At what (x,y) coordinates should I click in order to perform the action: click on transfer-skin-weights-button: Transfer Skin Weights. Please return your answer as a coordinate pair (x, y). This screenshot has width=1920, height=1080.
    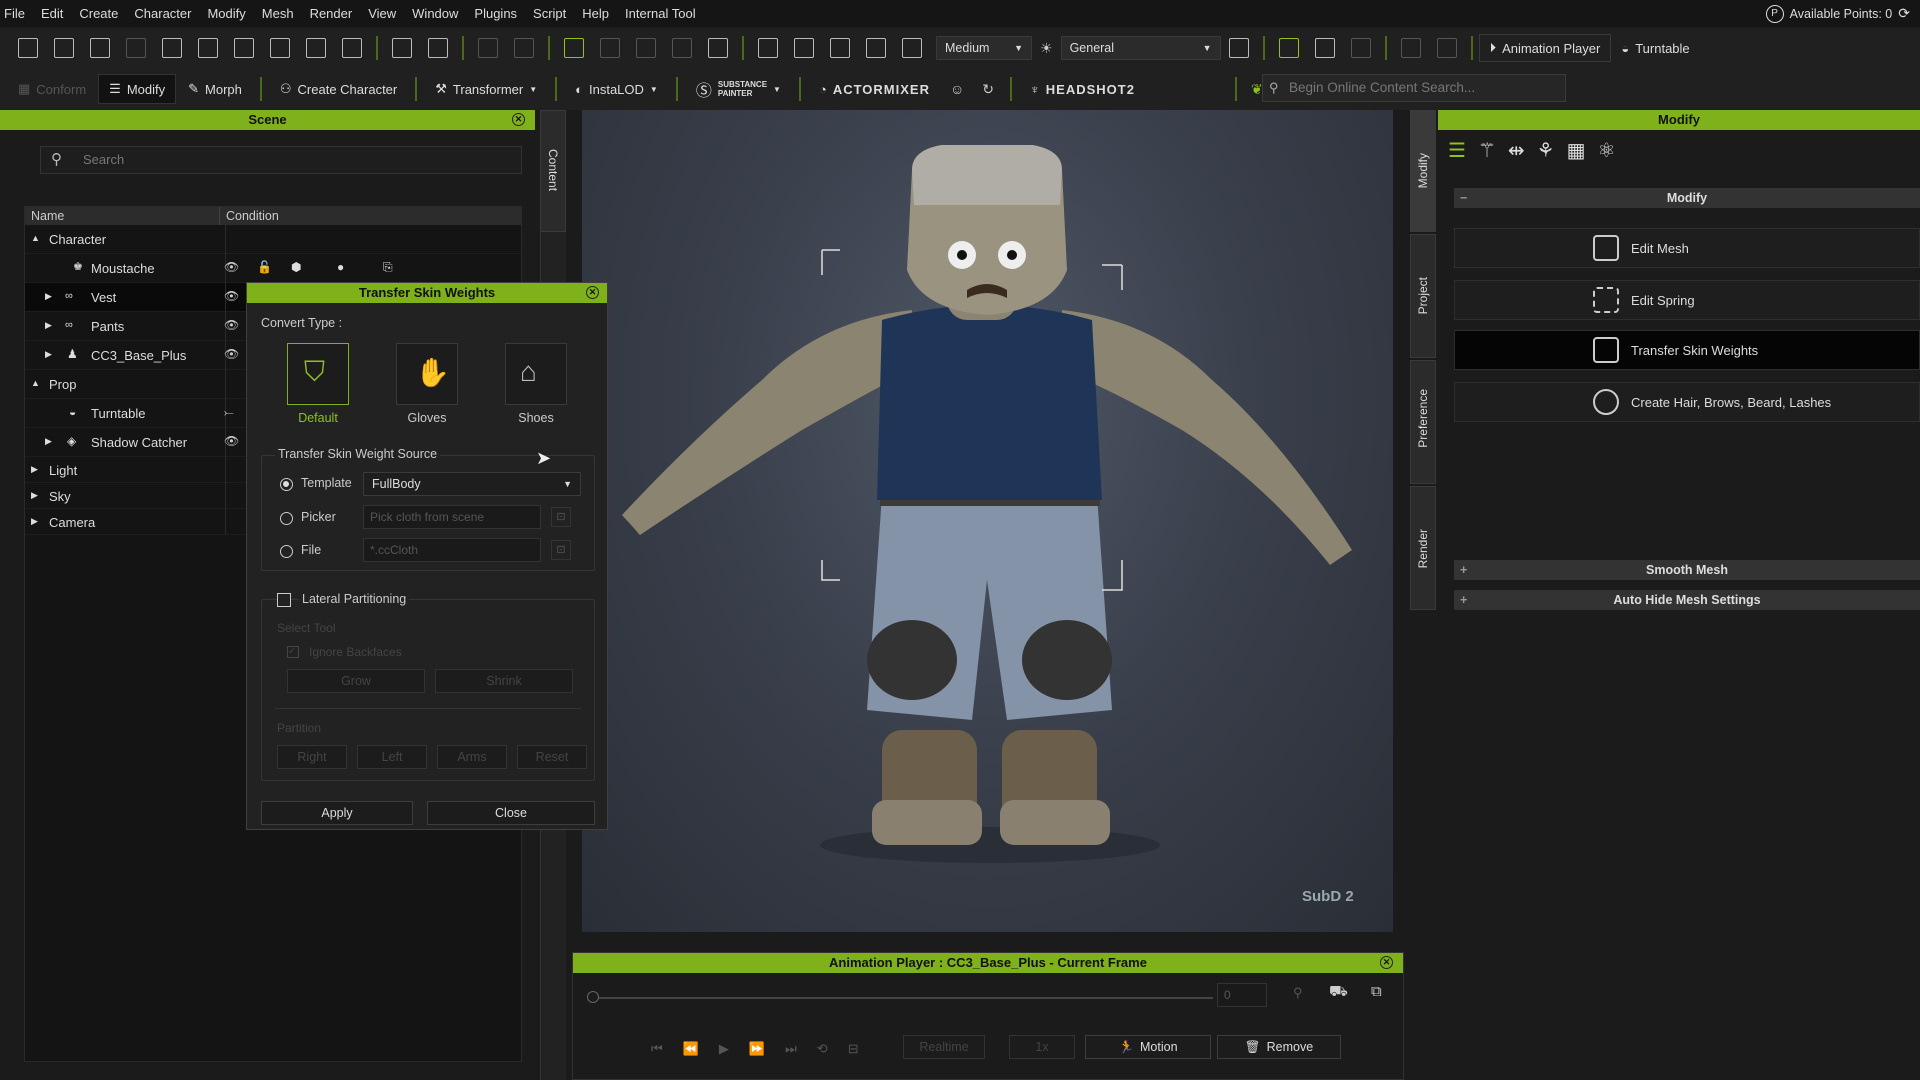
    Looking at the image, I should click on (1687, 350).